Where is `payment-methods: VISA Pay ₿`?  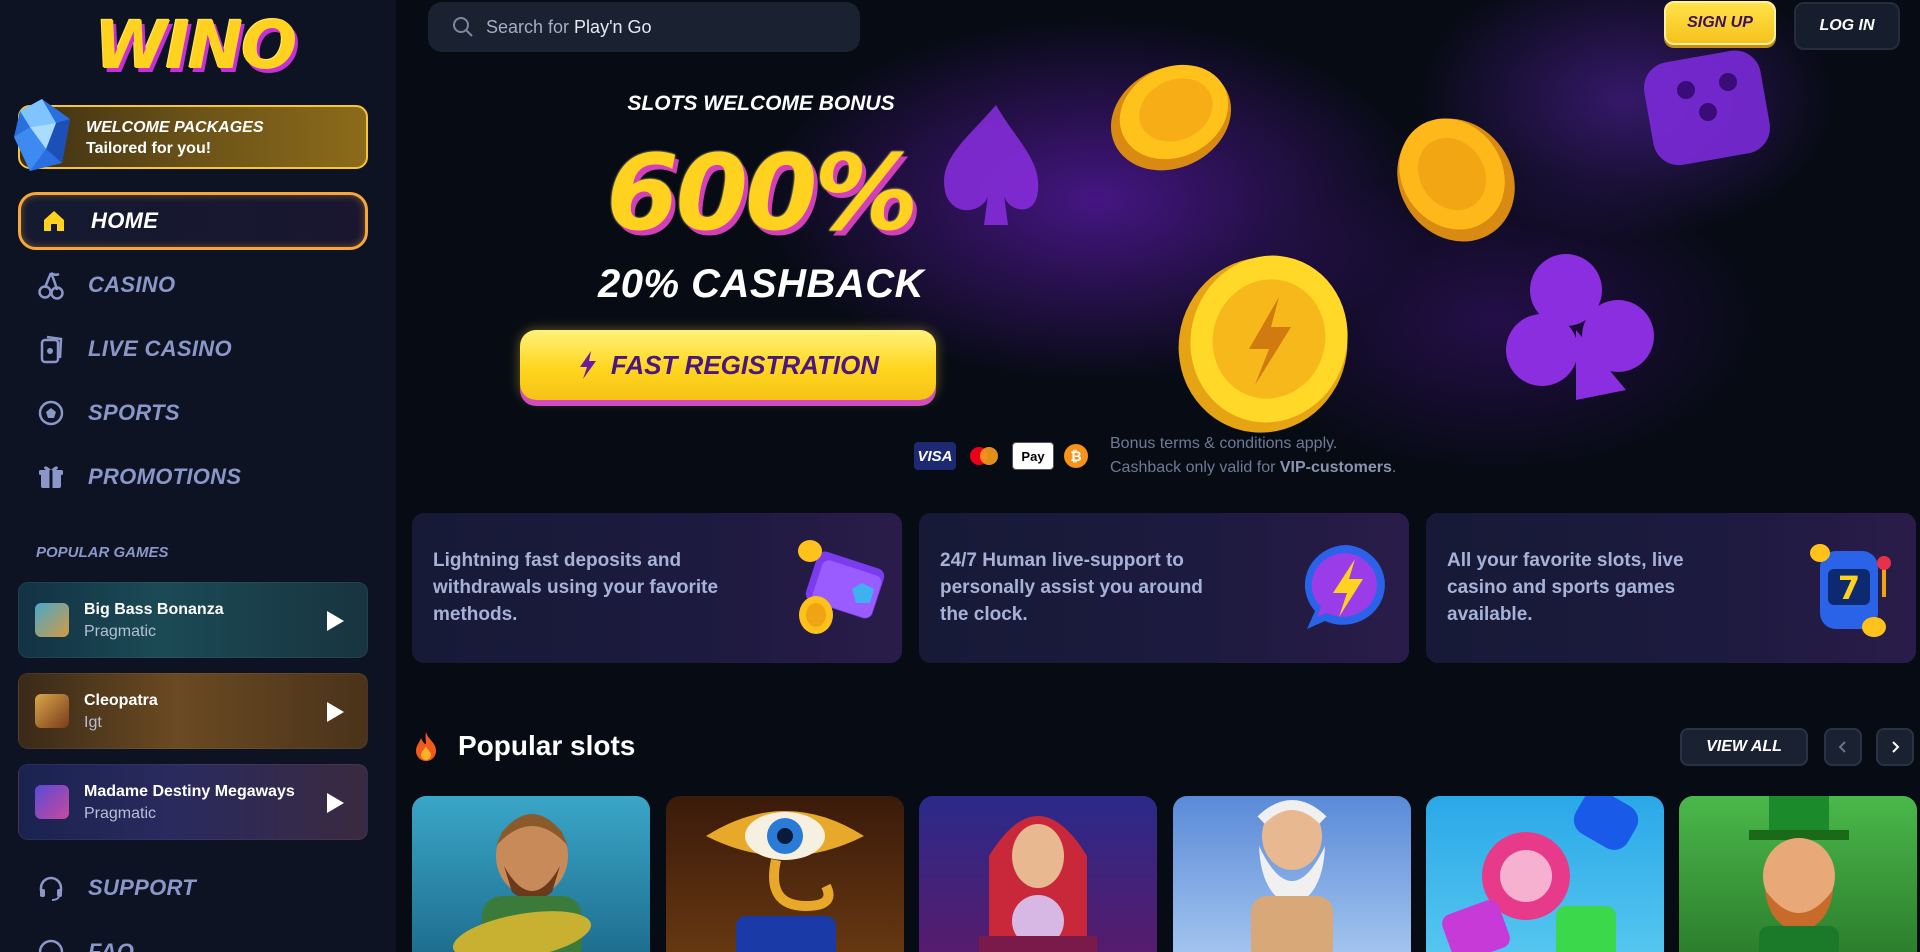
payment-methods: VISA Pay ₿ is located at coordinates (1002, 456).